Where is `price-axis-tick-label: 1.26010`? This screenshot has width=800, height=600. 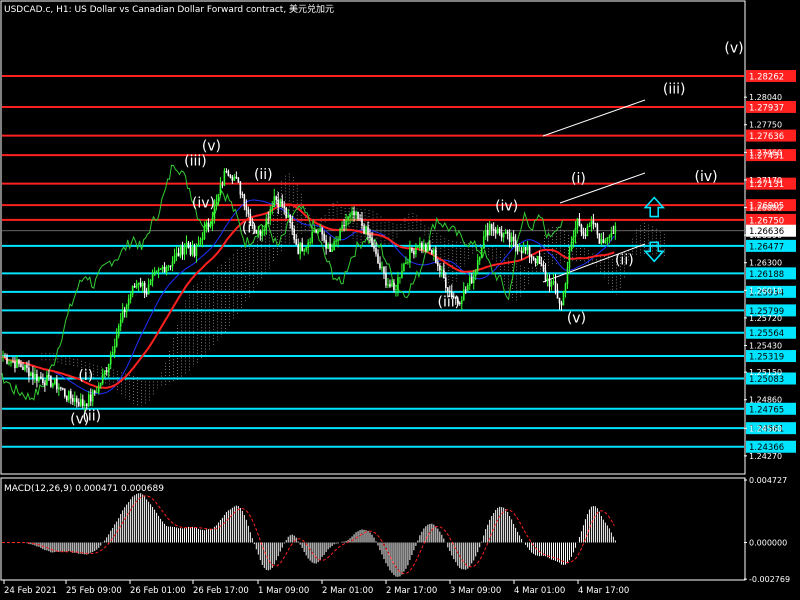
price-axis-tick-label: 1.26010 is located at coordinates (765, 290).